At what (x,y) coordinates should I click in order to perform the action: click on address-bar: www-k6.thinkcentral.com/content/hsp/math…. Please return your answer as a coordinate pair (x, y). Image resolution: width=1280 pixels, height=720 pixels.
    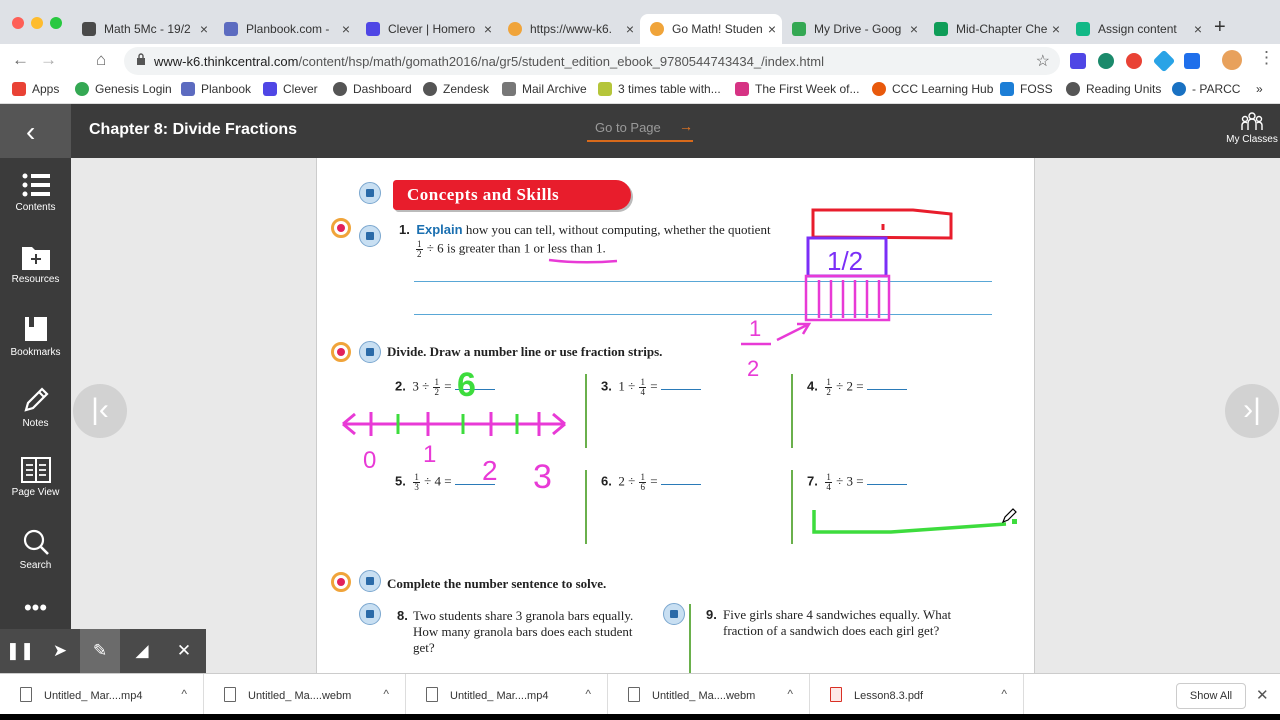
    Looking at the image, I should click on (592, 61).